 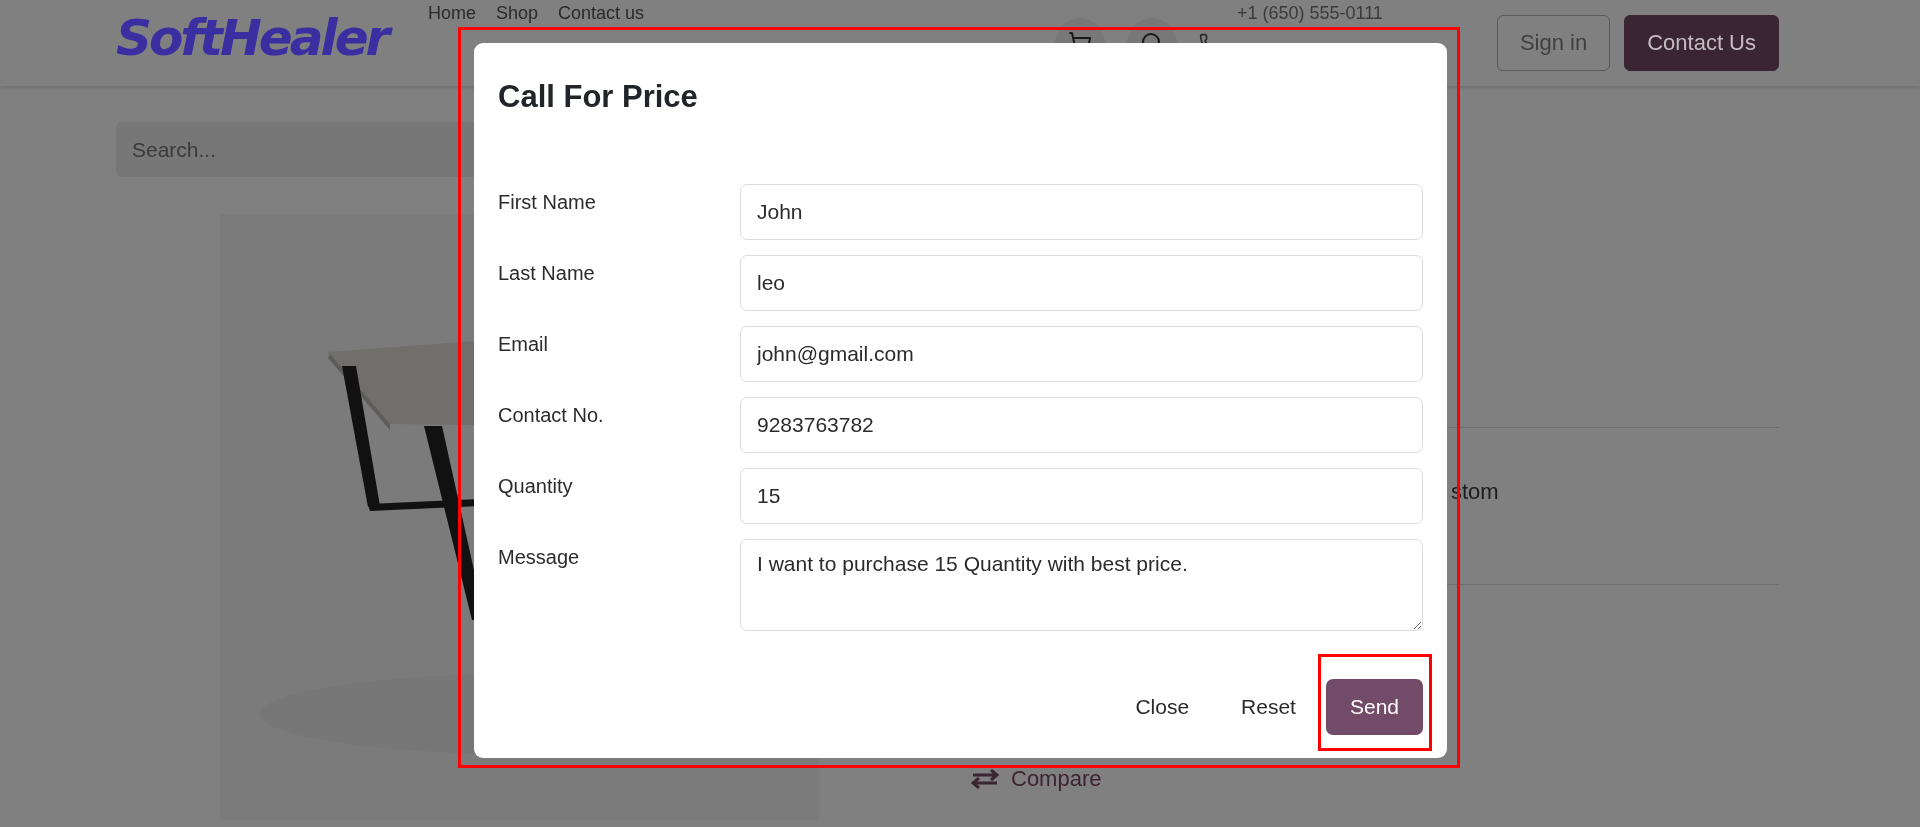 I want to click on field-label: Quantity, so click(x=536, y=486).